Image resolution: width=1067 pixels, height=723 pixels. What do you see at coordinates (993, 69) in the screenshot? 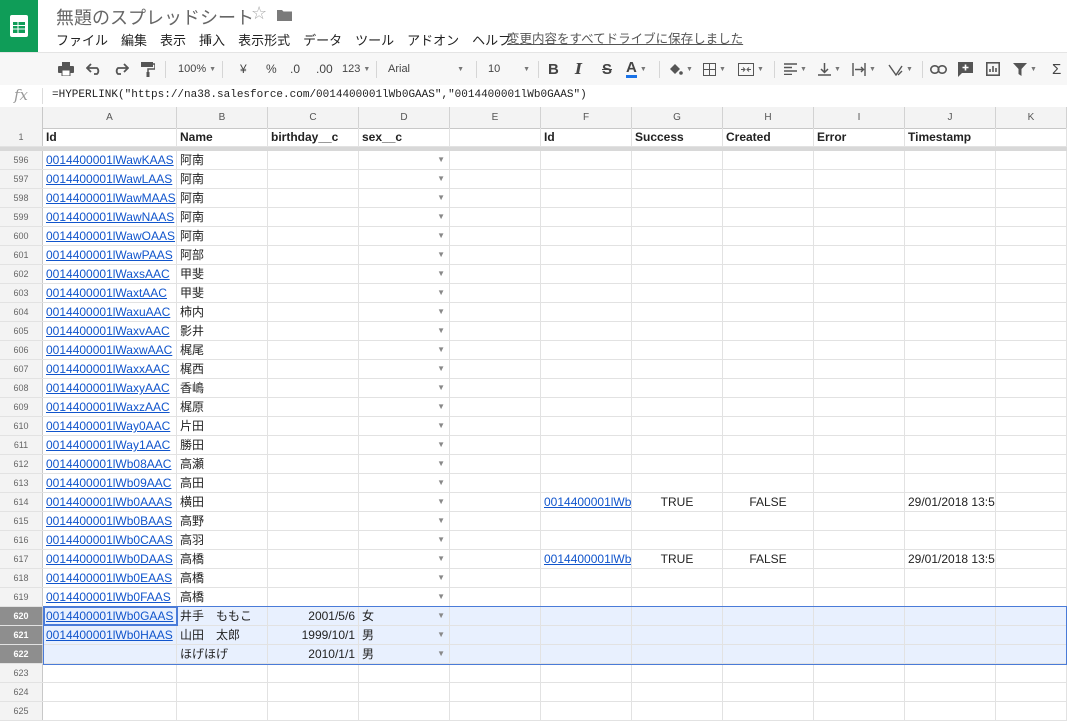
I see `insert-chart-icon` at bounding box center [993, 69].